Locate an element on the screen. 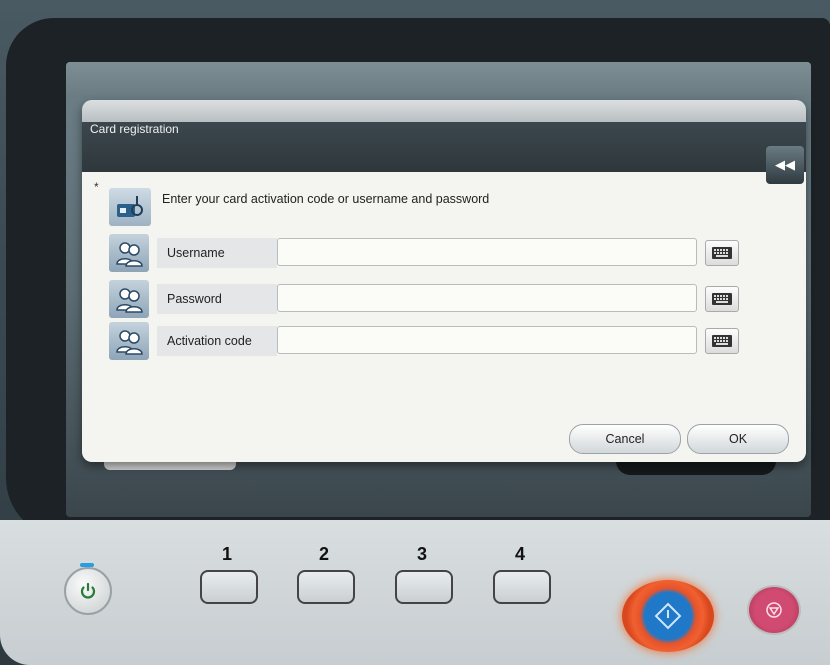 The image size is (830, 665). screen-background-header is located at coordinates (438, 80).